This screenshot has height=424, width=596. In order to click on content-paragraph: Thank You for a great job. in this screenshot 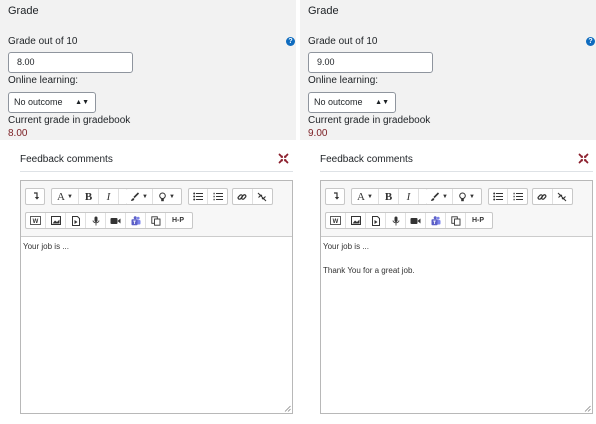, I will do `click(369, 270)`.